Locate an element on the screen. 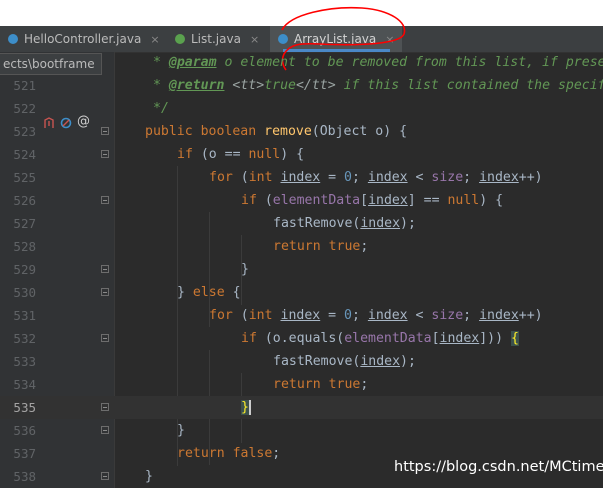  code-line: 530 } else { is located at coordinates (301, 292).